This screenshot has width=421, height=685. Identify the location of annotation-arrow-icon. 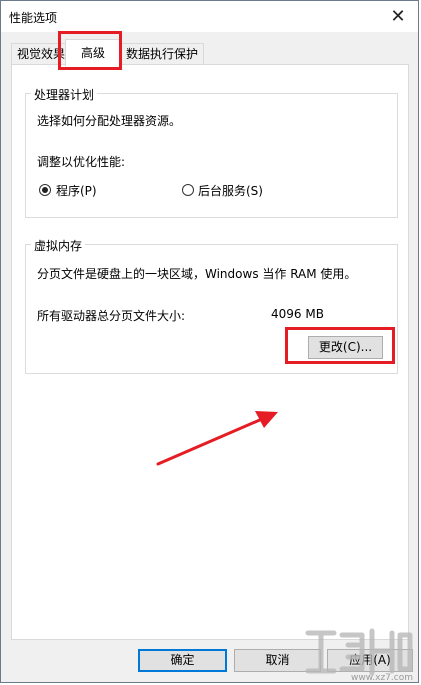
(217, 438).